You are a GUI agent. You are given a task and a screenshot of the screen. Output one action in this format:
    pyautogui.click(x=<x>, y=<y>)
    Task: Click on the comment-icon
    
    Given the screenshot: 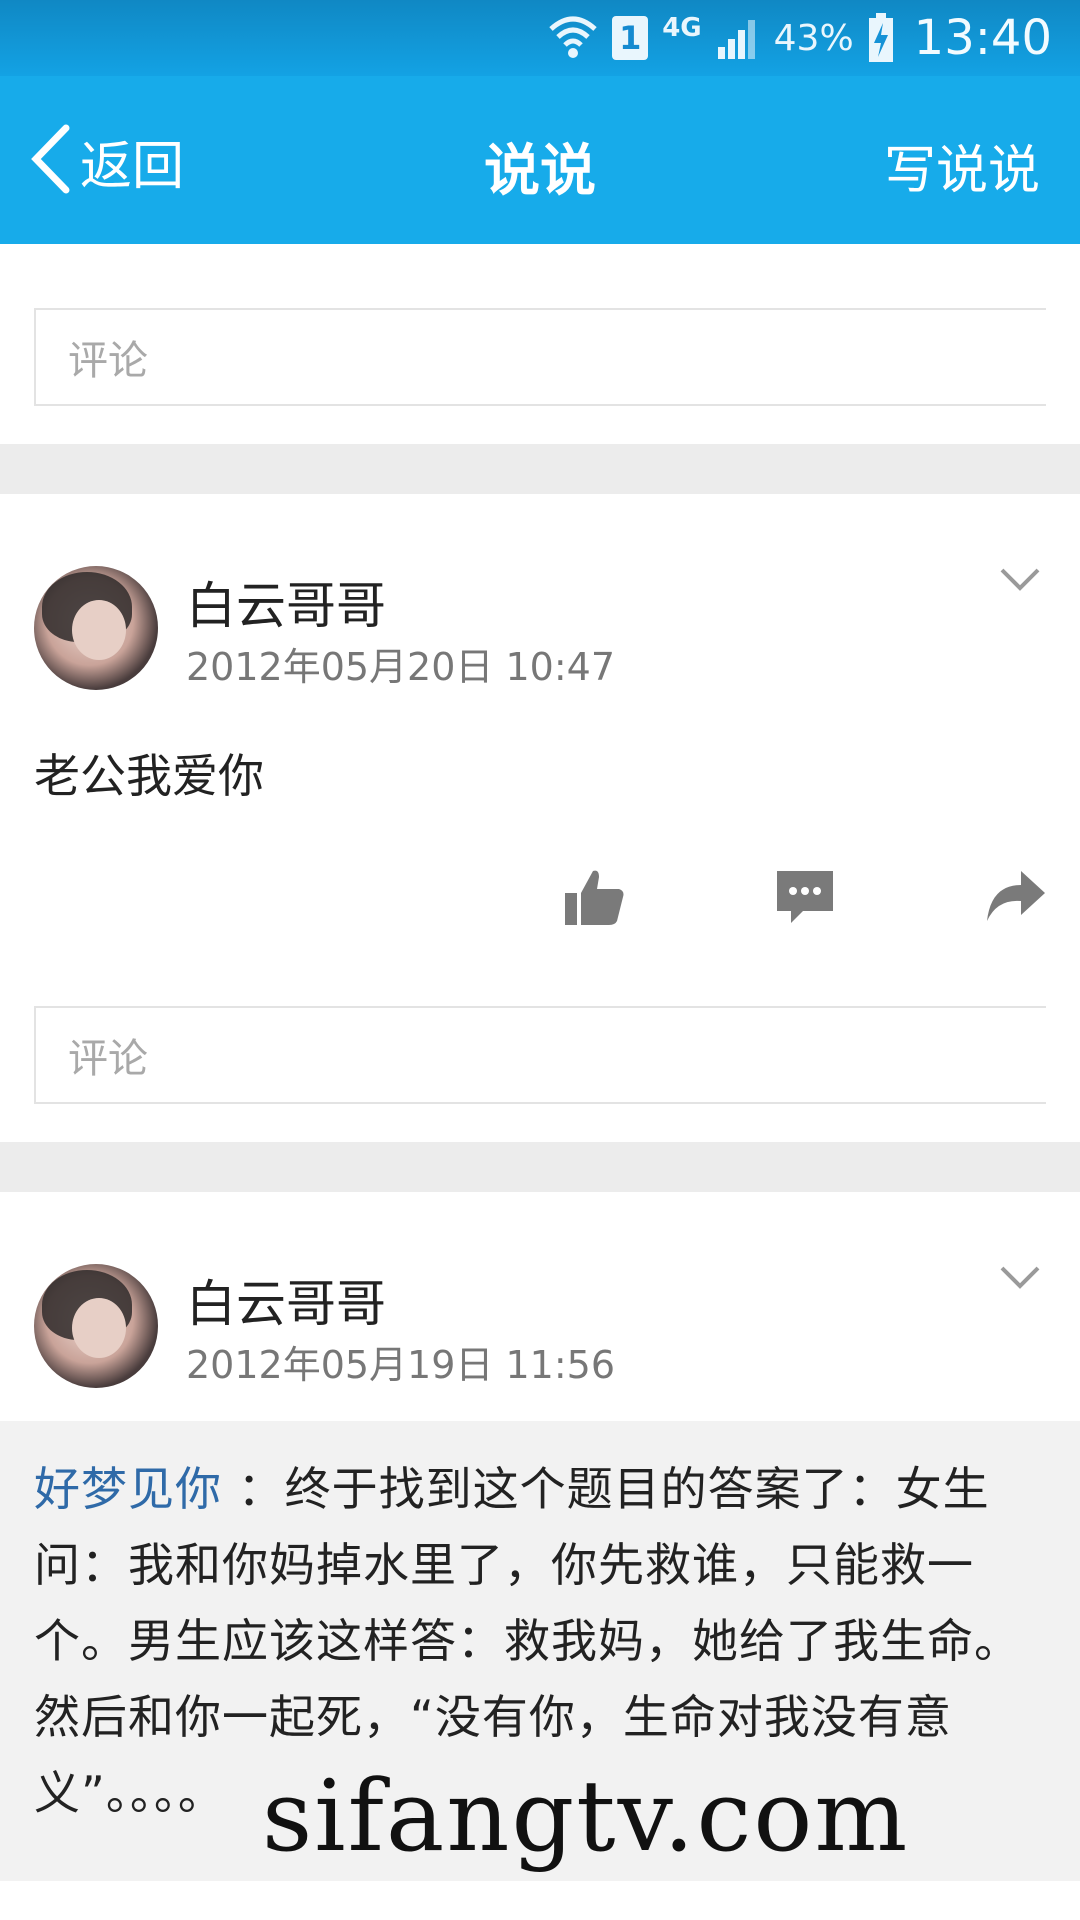 What is the action you would take?
    pyautogui.click(x=805, y=897)
    